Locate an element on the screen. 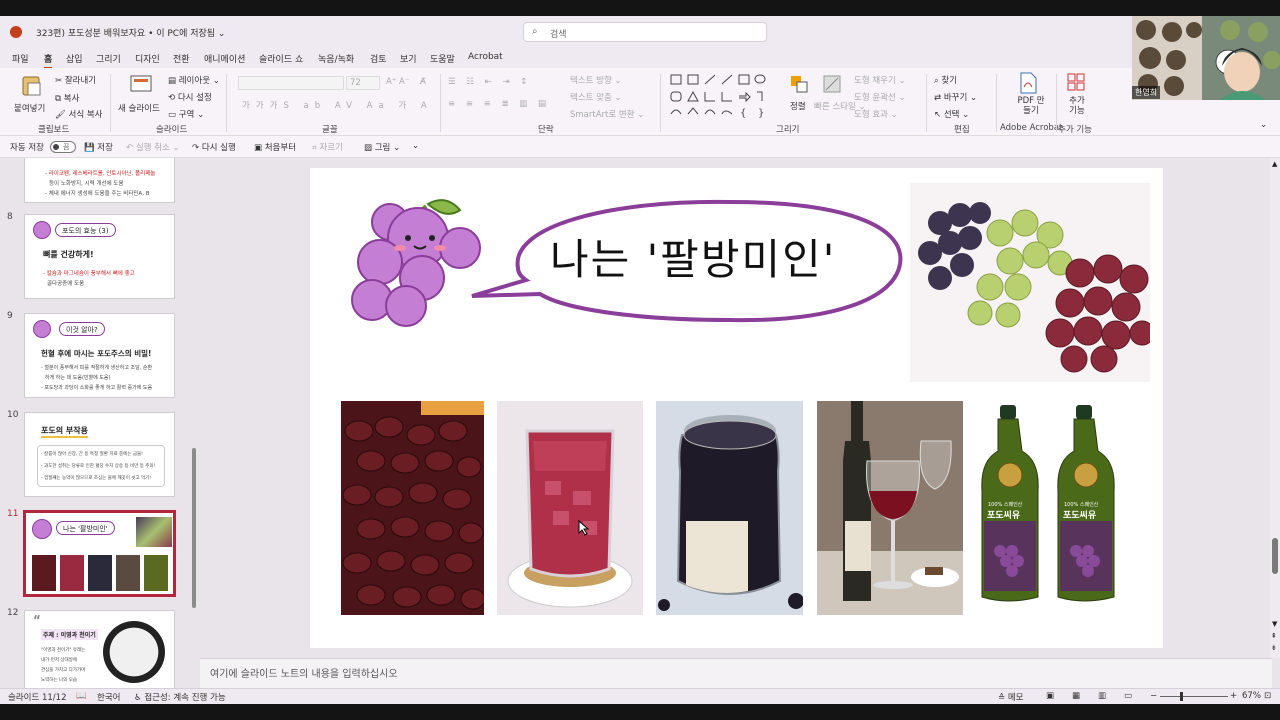 The width and height of the screenshot is (1280, 720). create-pdf-button: PDF 만들기 is located at coordinates (1028, 96).